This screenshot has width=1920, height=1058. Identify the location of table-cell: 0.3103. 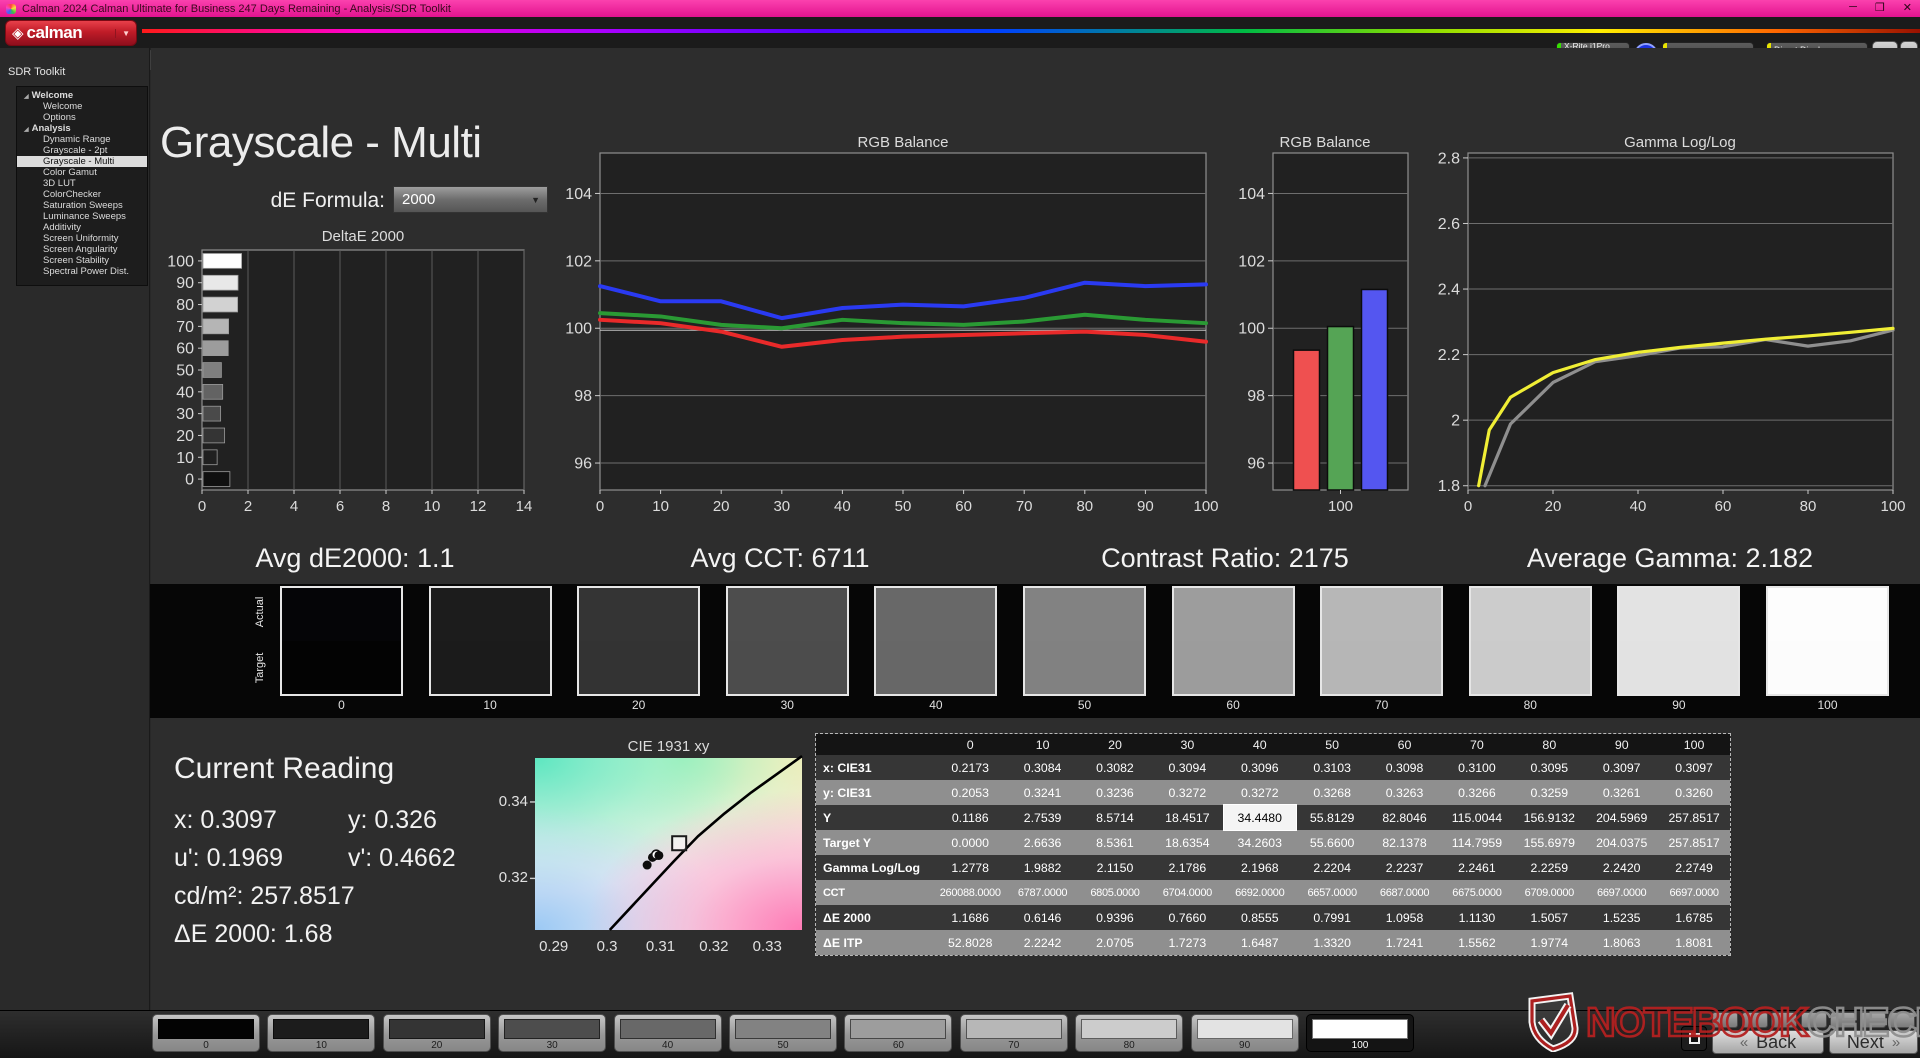
(1332, 767).